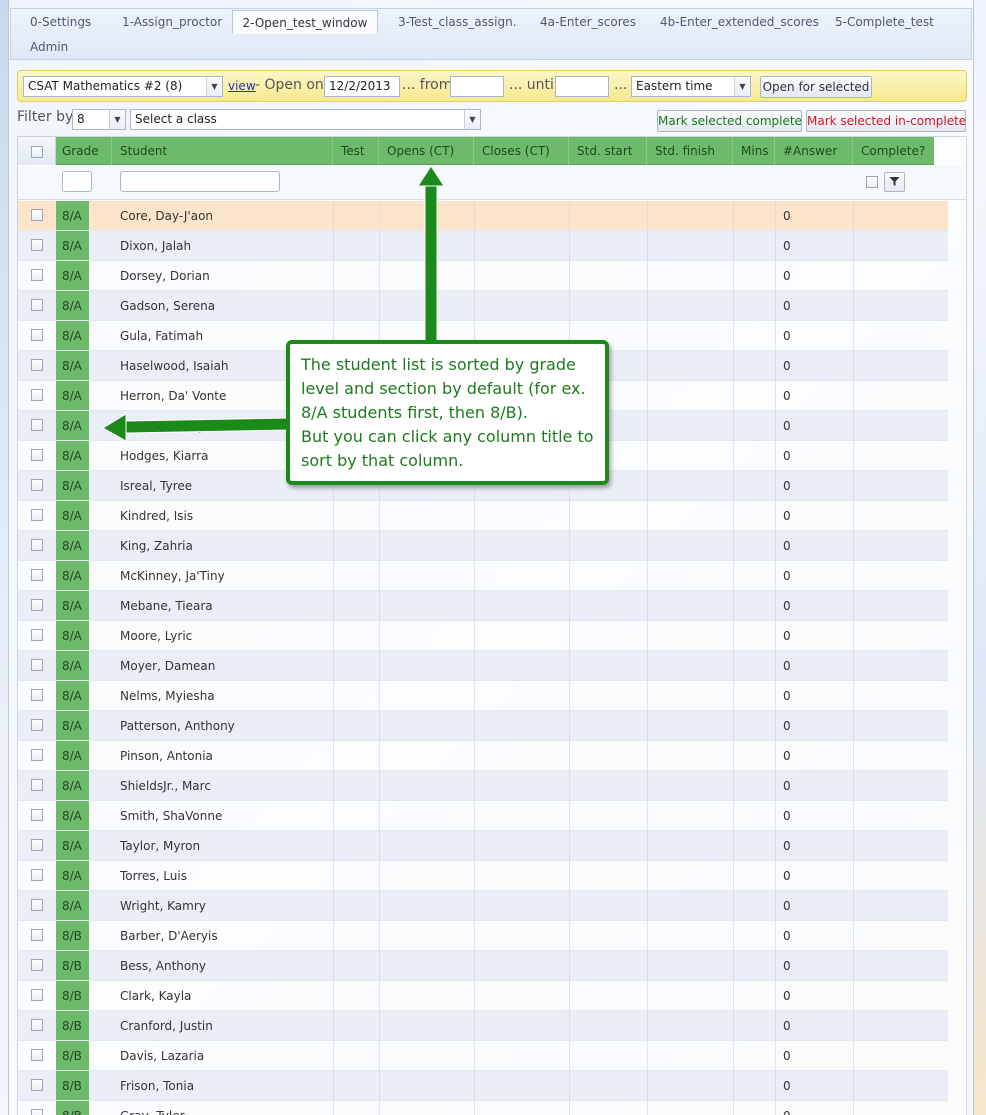  I want to click on column-header-test: Test, so click(356, 151).